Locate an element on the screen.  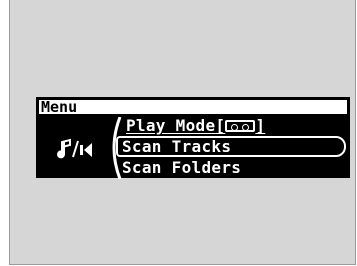
menu-item-play-mode: Play Mode[] is located at coordinates (195, 126).